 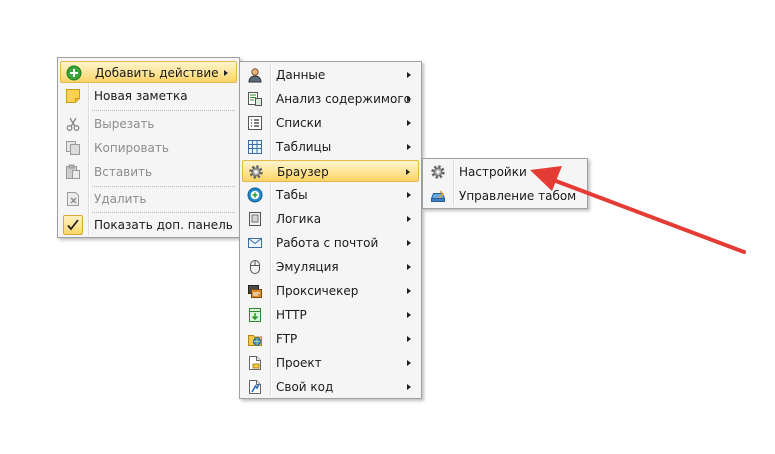 I want to click on paste-icon, so click(x=73, y=172).